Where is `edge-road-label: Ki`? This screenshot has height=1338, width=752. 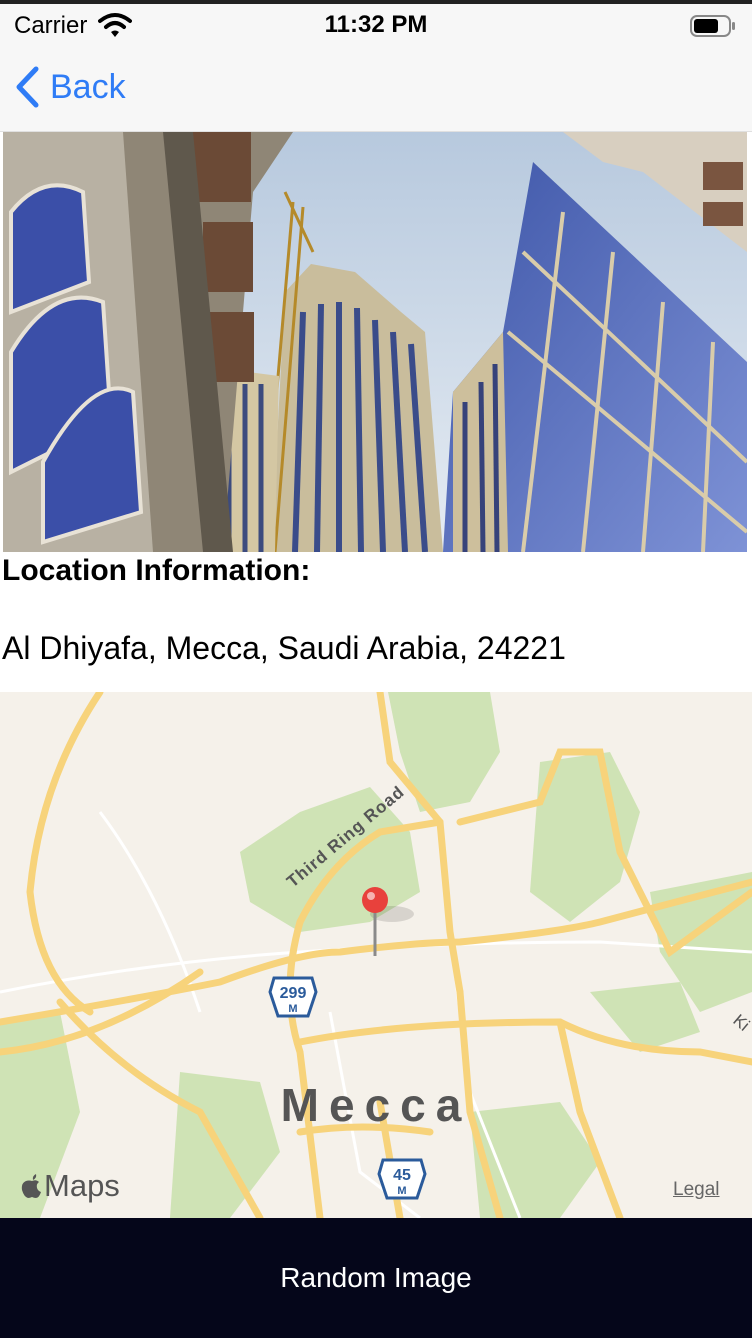 edge-road-label: Ki is located at coordinates (740, 1023).